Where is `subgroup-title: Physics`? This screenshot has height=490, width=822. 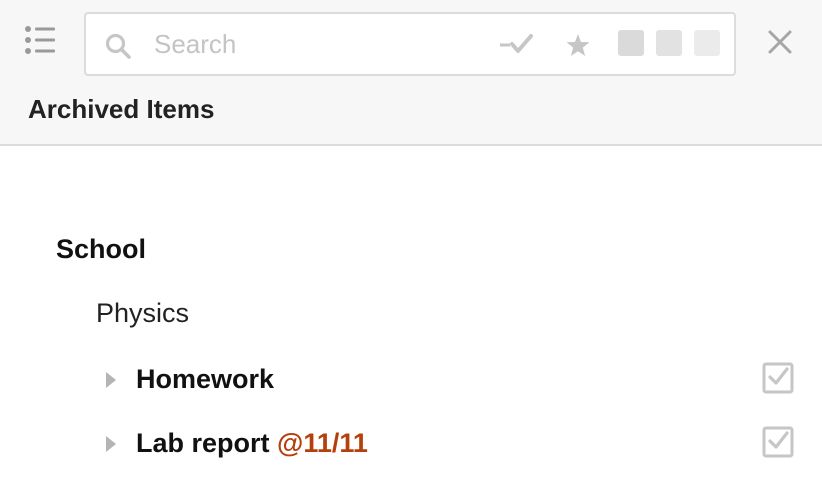
subgroup-title: Physics is located at coordinates (143, 313).